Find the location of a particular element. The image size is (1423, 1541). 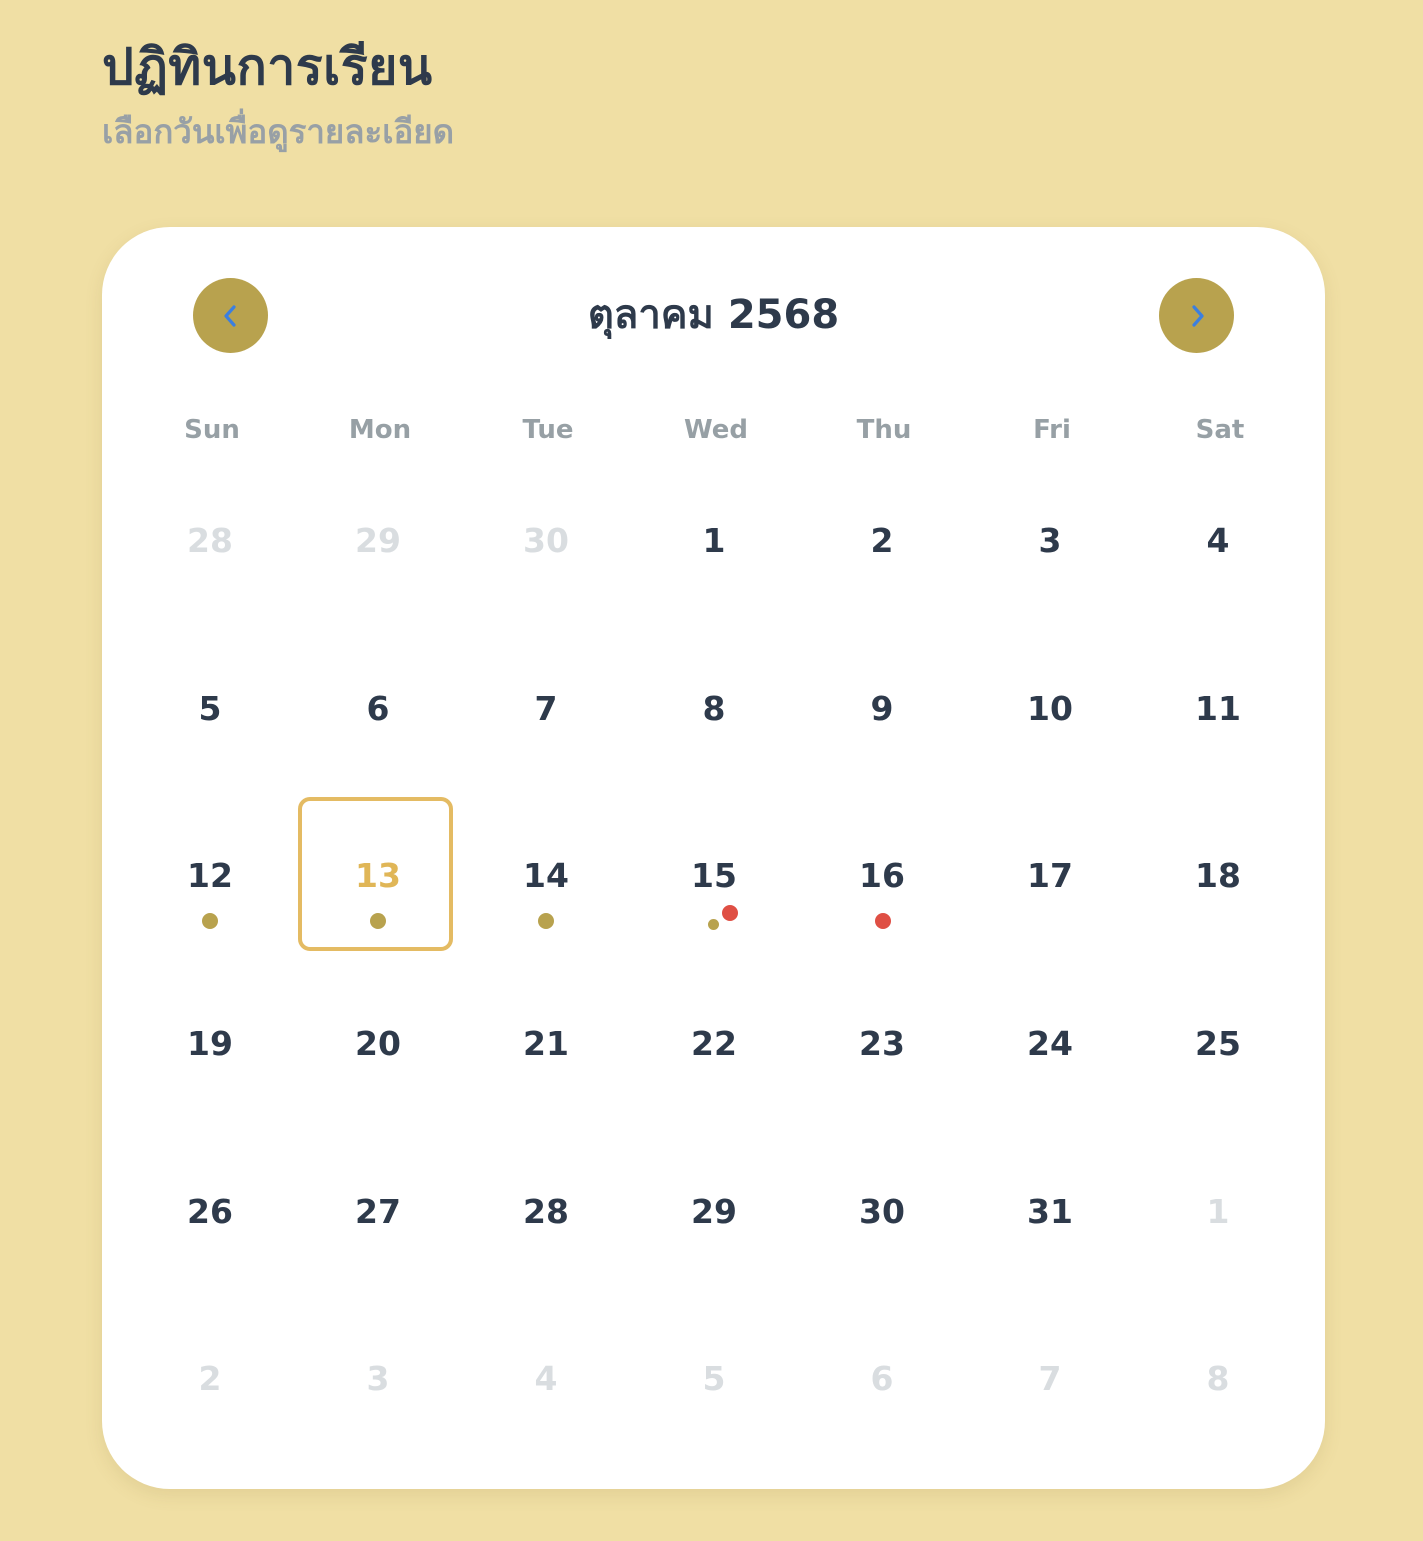

weekday-label: Fri is located at coordinates (1052, 430).